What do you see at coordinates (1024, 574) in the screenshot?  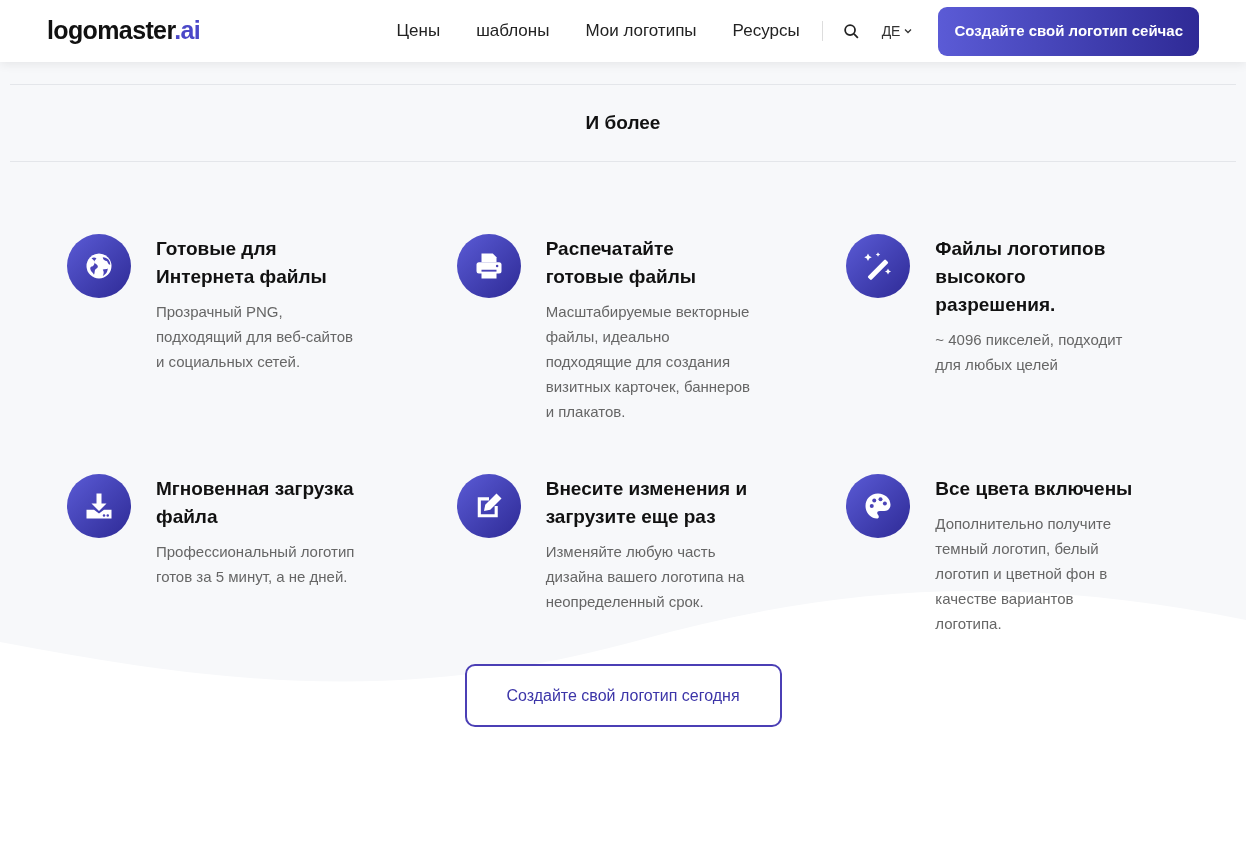 I see `feature-description: Дополнительно получите темный логотип, белый логотип и цветной фон в качестве вариантов логотипа.` at bounding box center [1024, 574].